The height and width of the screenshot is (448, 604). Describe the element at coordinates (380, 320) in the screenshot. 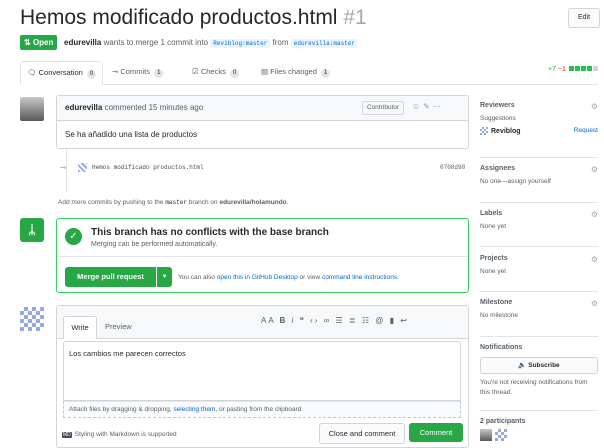

I see `mention-icon: @` at that location.